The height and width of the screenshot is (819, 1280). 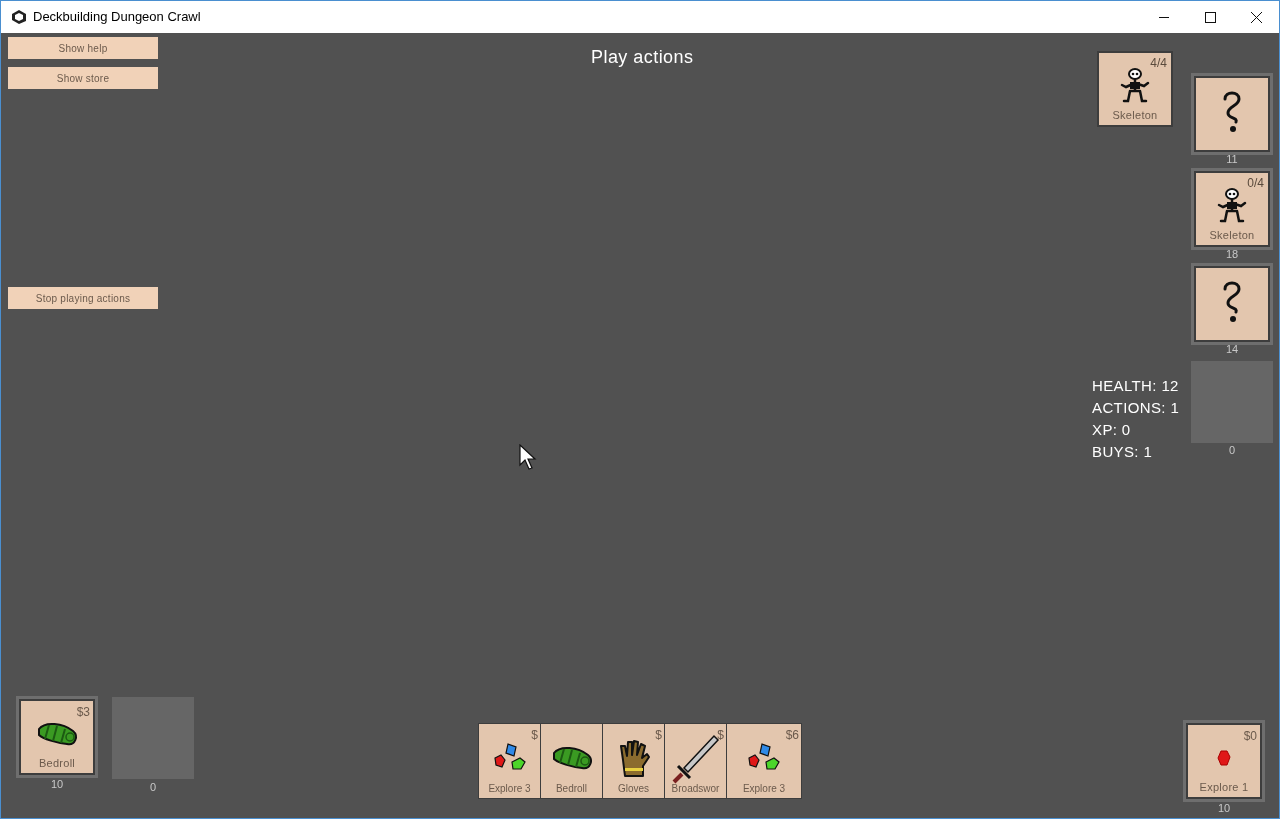 I want to click on card-name: Explore 1, so click(x=1224, y=787).